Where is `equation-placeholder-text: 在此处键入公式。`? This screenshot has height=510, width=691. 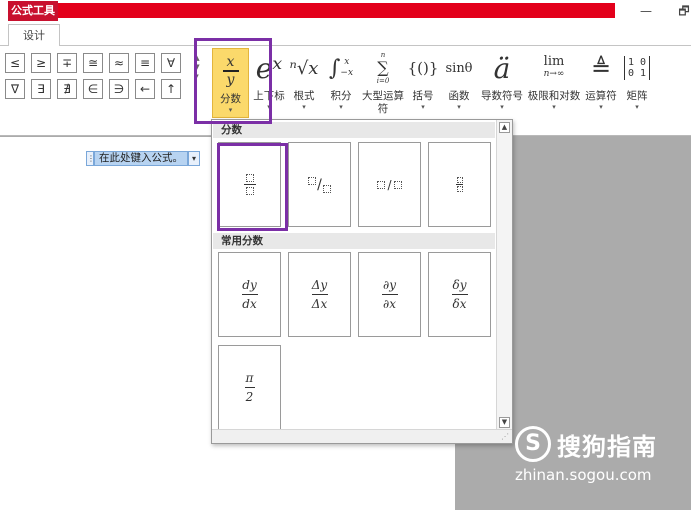
equation-placeholder-text: 在此处键入公式。 is located at coordinates (141, 158).